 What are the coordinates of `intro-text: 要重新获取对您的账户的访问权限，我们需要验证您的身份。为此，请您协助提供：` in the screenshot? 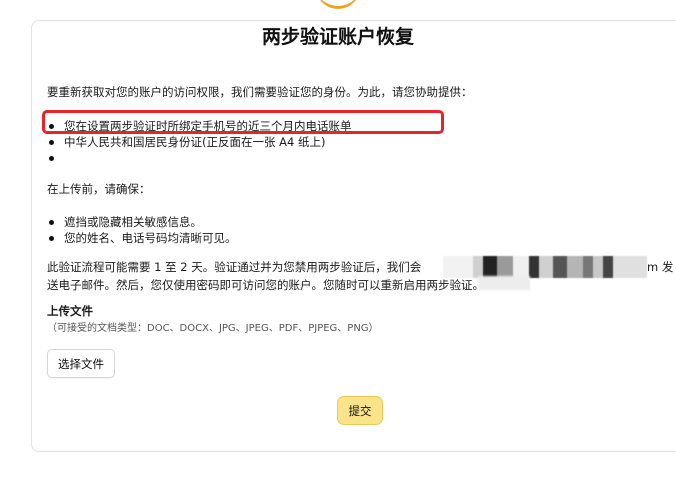 It's located at (260, 92).